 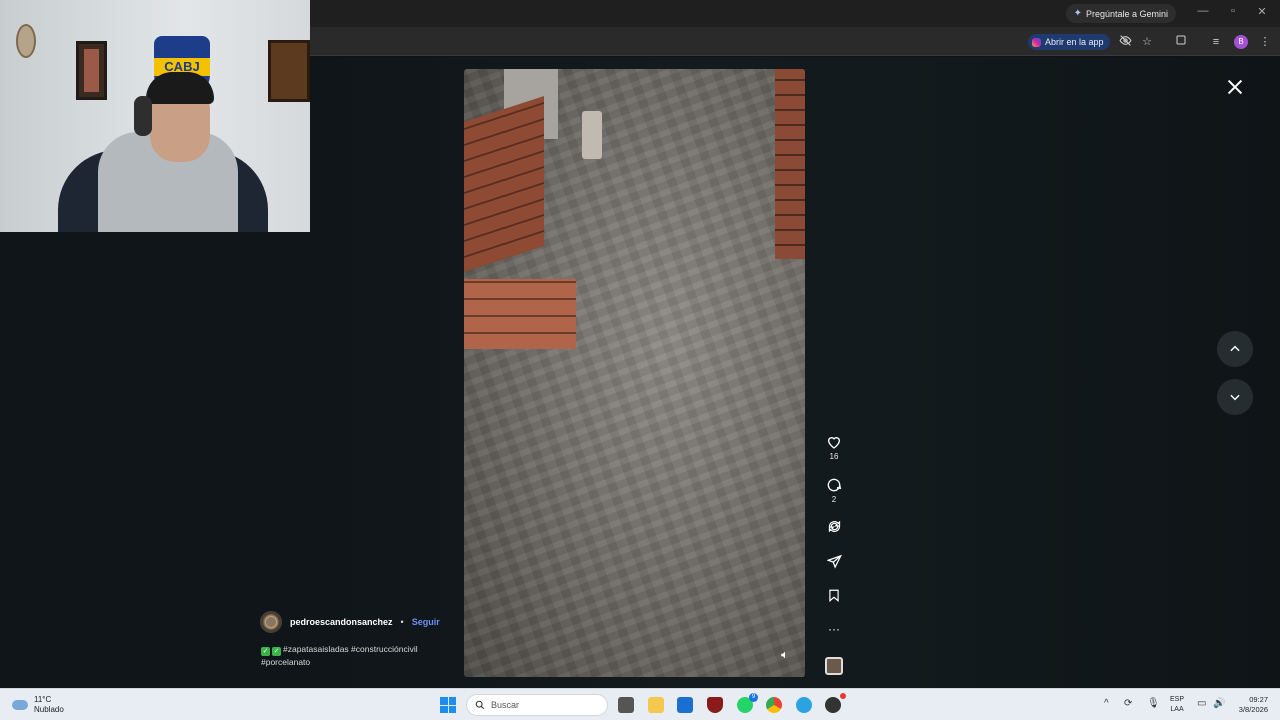 I want to click on bookmark-icon, so click(x=834, y=596).